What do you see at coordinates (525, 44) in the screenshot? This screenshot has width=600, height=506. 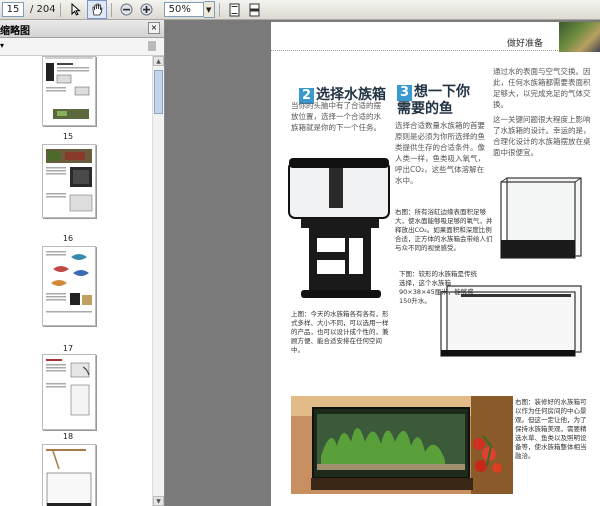 I see `running-section: 做好准备` at bounding box center [525, 44].